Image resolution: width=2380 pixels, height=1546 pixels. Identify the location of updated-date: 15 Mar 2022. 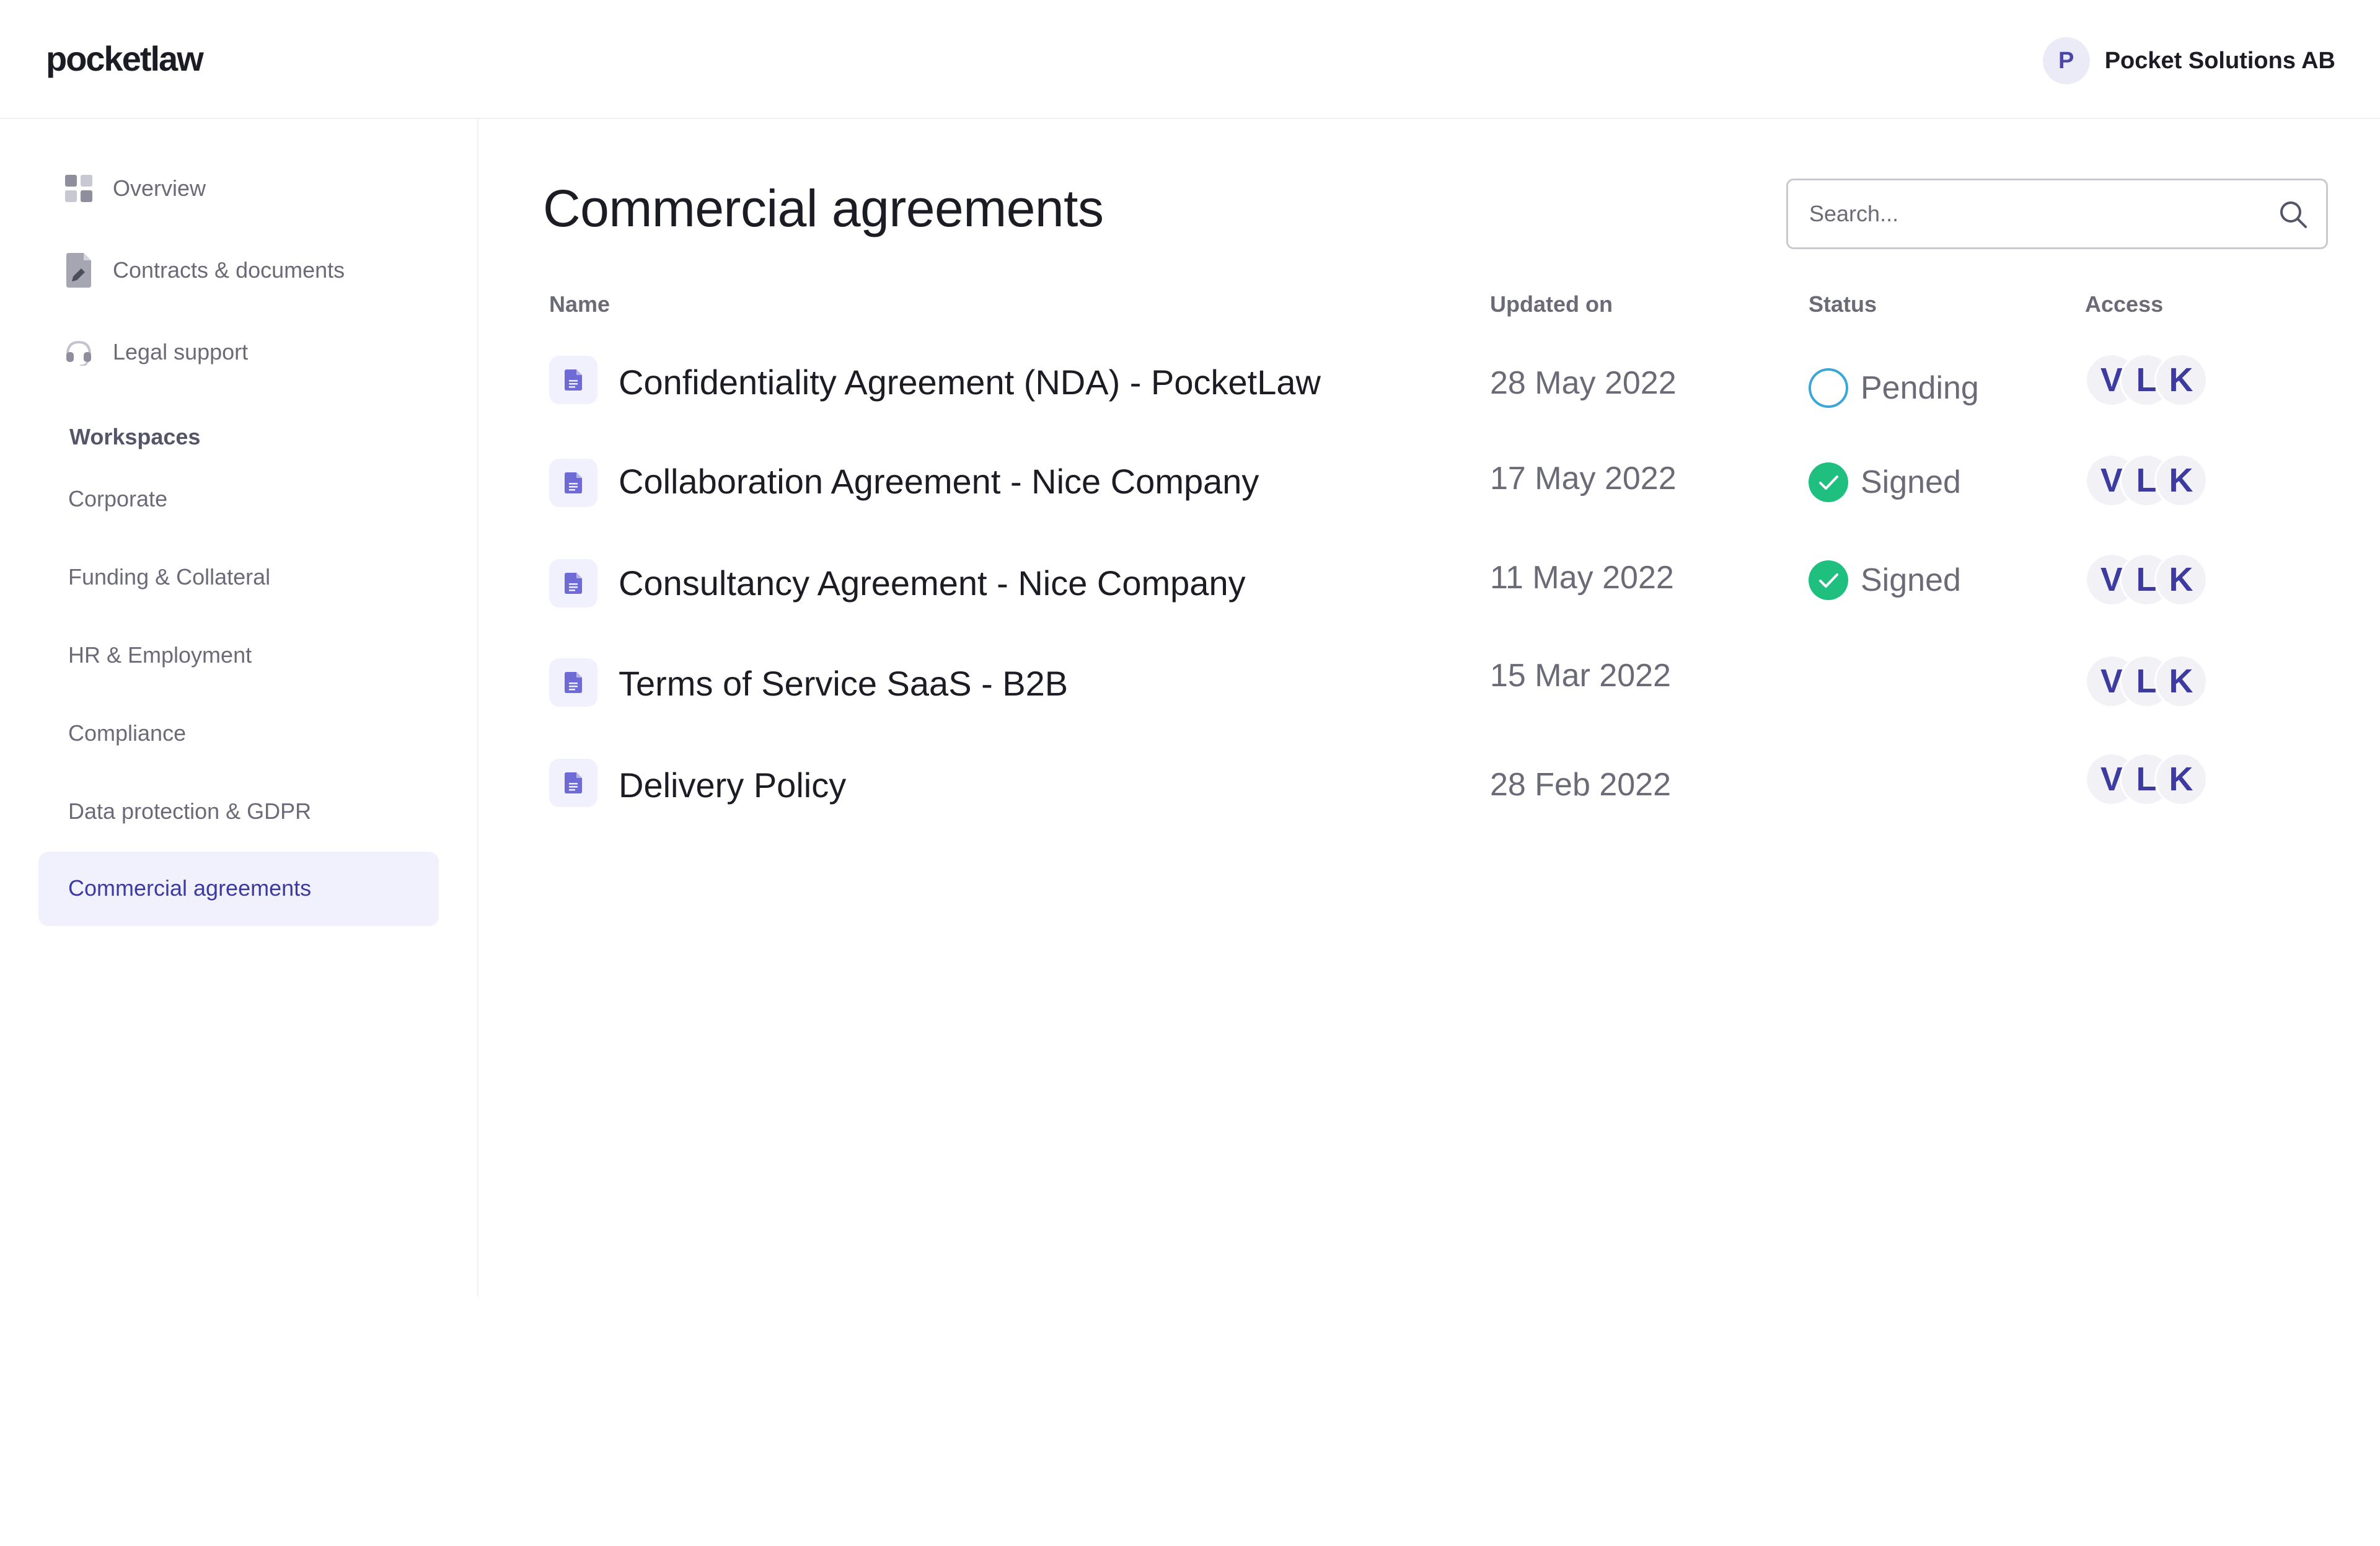
(1580, 676).